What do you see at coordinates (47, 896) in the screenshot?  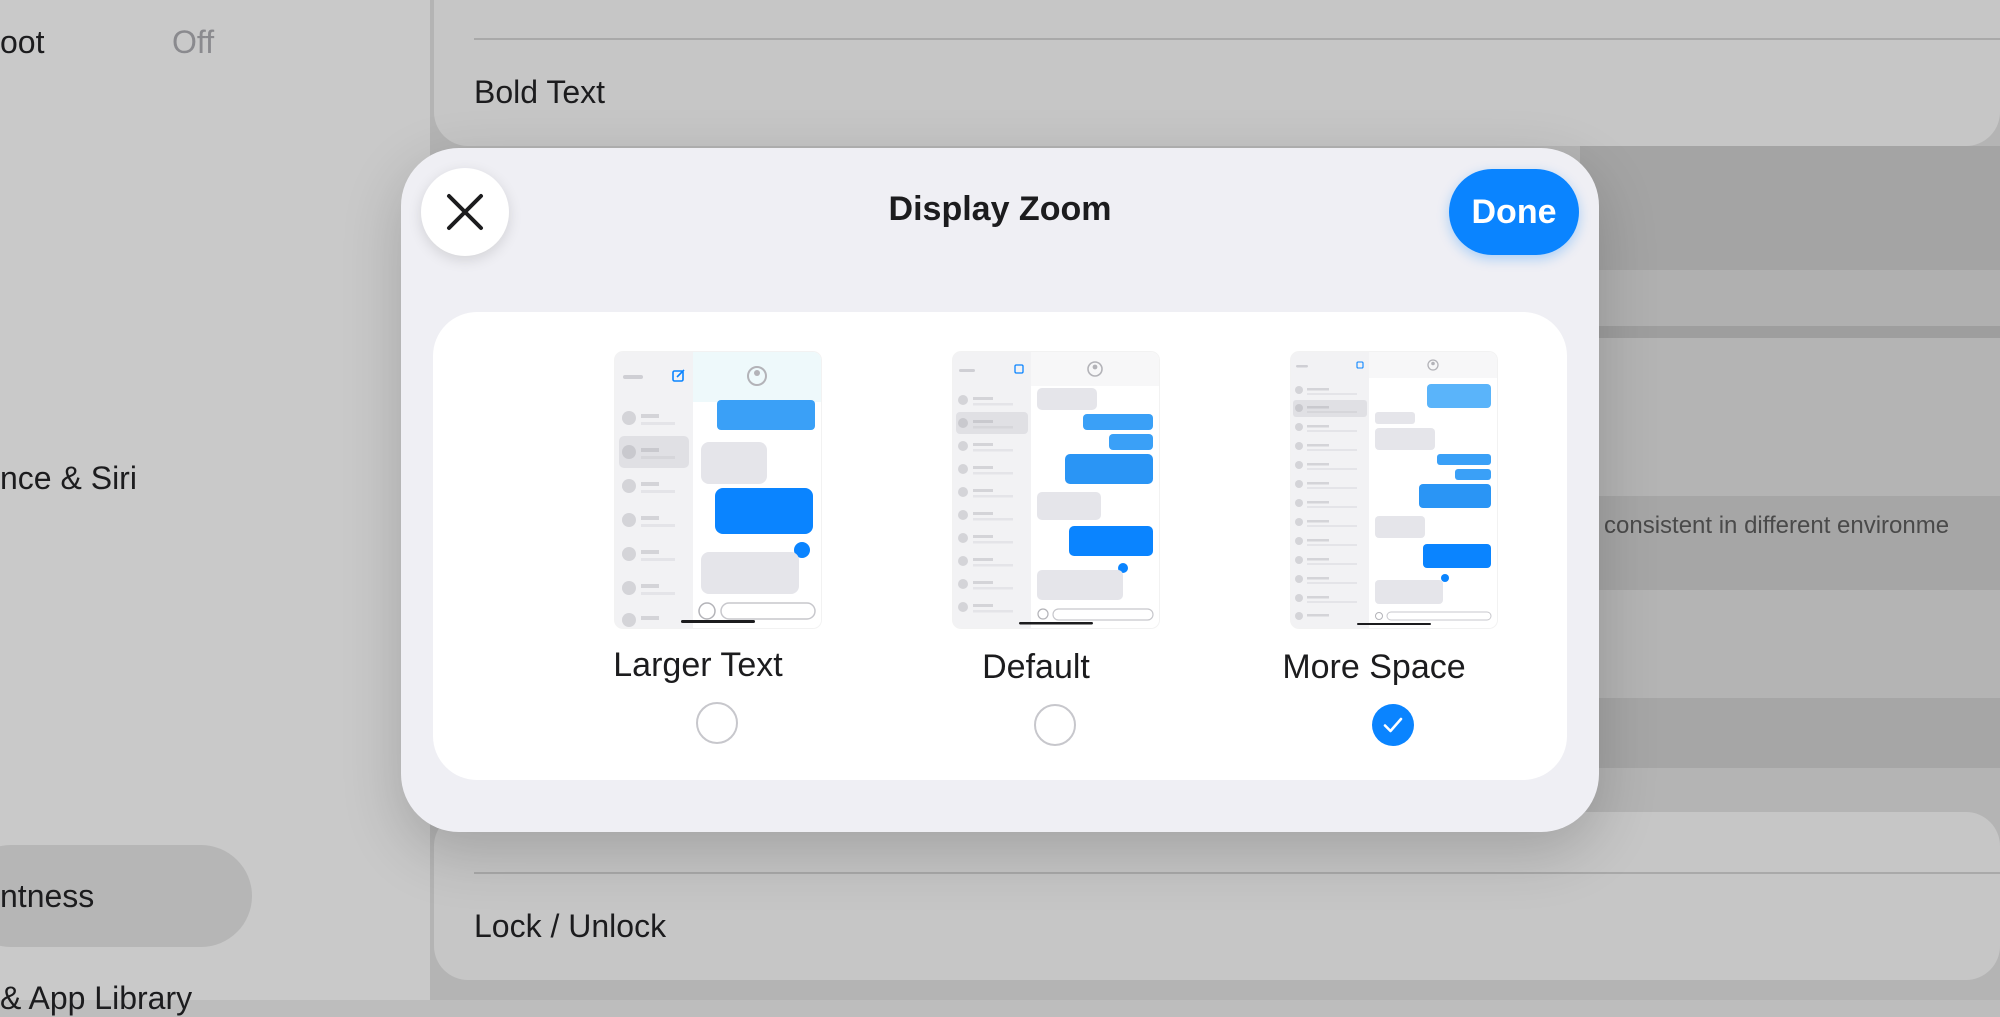 I see `sidebar-item-brightness: ntness` at bounding box center [47, 896].